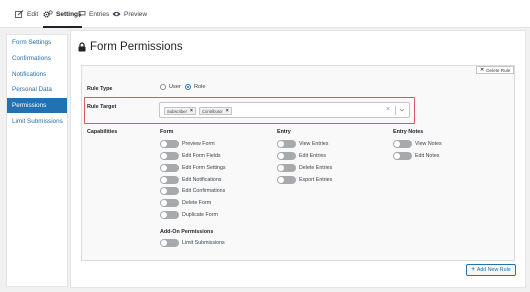 The image size is (530, 292). I want to click on perm-delete-entries: Delete Entries, so click(304, 168).